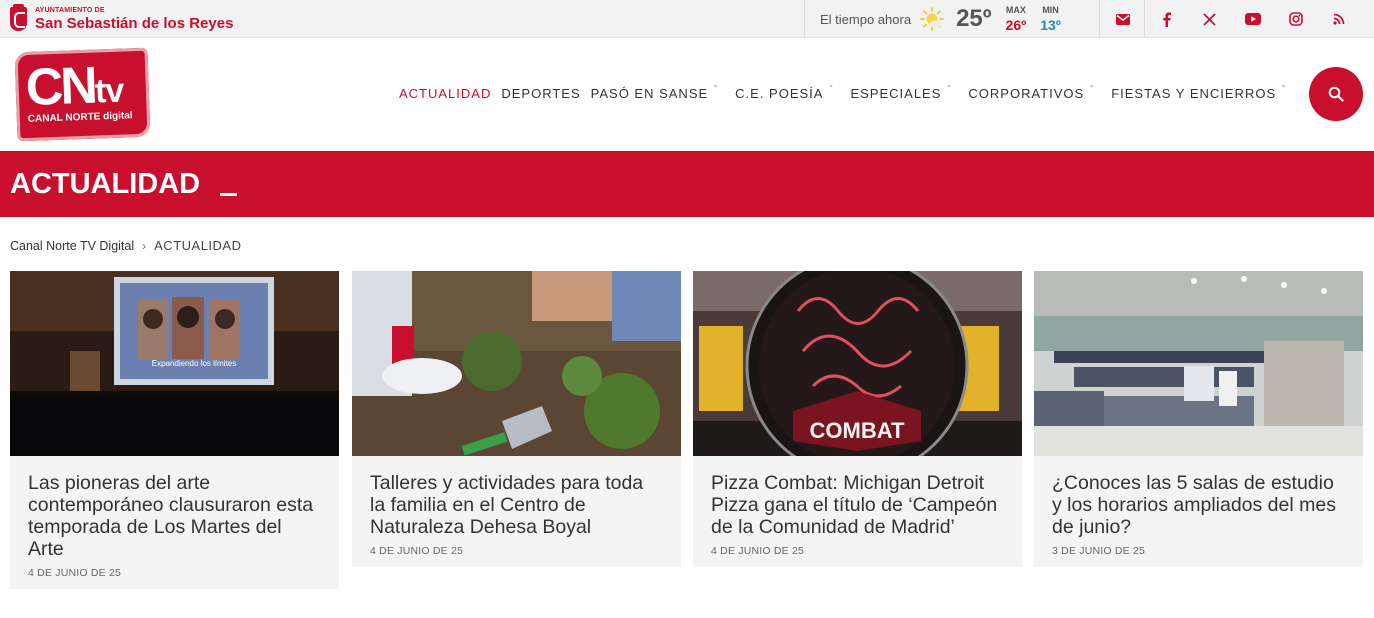  Describe the element at coordinates (1166, 19) in the screenshot. I see `facebook-icon` at that location.